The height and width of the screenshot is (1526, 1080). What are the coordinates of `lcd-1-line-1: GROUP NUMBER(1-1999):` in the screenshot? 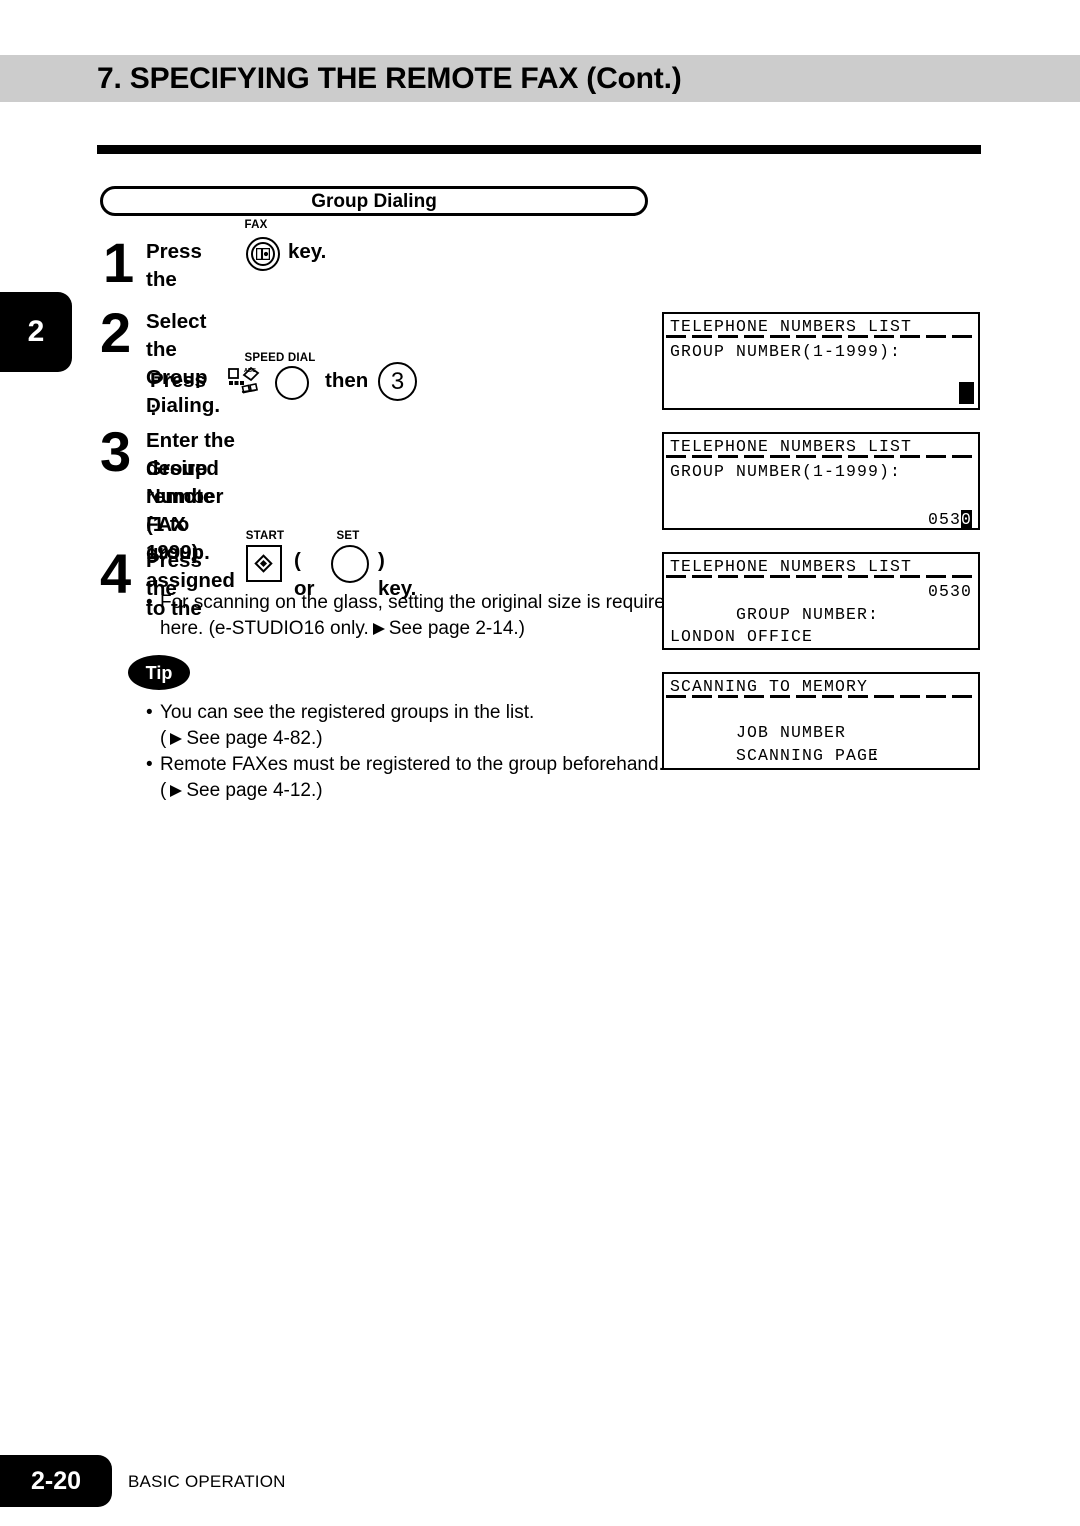 It's located at (786, 351).